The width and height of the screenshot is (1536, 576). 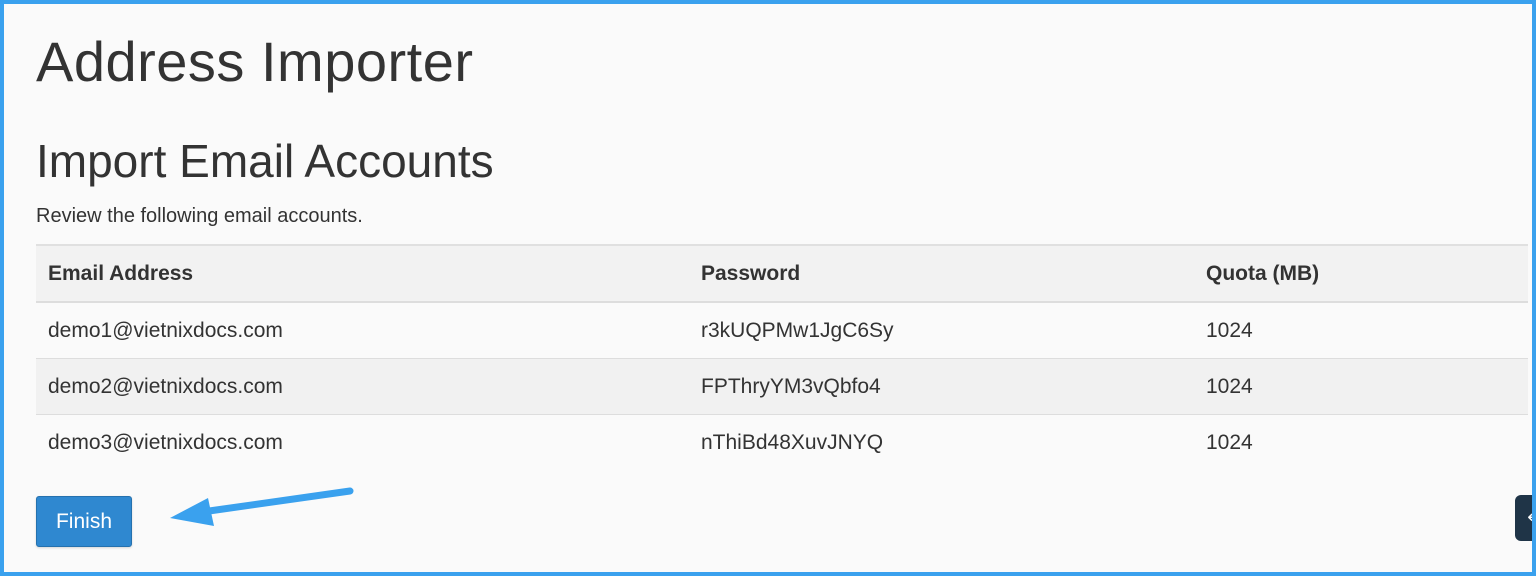 What do you see at coordinates (199, 216) in the screenshot?
I see `section-description: Review the following email accounts.` at bounding box center [199, 216].